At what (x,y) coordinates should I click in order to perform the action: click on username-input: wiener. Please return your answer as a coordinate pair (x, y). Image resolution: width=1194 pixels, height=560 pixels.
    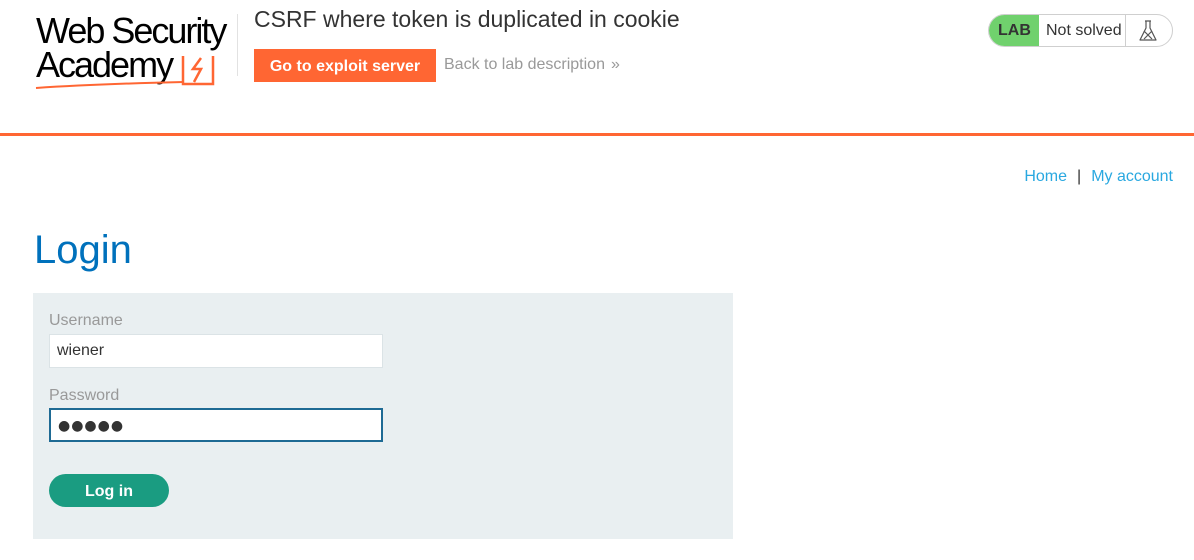
    Looking at the image, I should click on (216, 351).